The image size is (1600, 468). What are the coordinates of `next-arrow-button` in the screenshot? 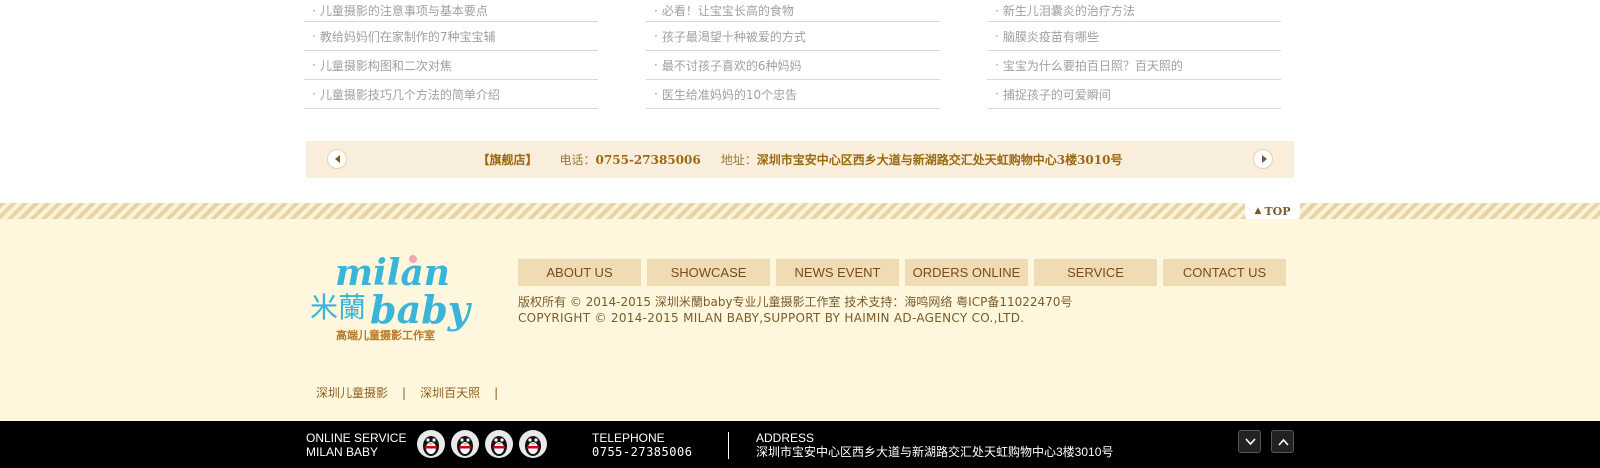 It's located at (1263, 159).